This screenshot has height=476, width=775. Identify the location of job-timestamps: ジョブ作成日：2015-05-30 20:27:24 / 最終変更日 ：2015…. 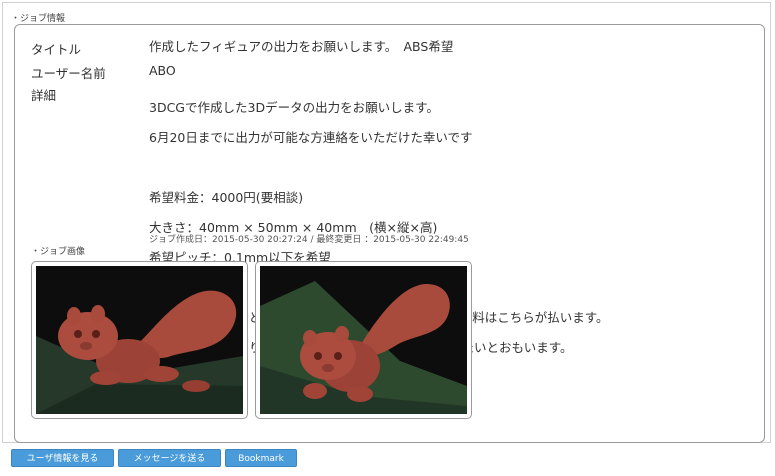
(309, 240).